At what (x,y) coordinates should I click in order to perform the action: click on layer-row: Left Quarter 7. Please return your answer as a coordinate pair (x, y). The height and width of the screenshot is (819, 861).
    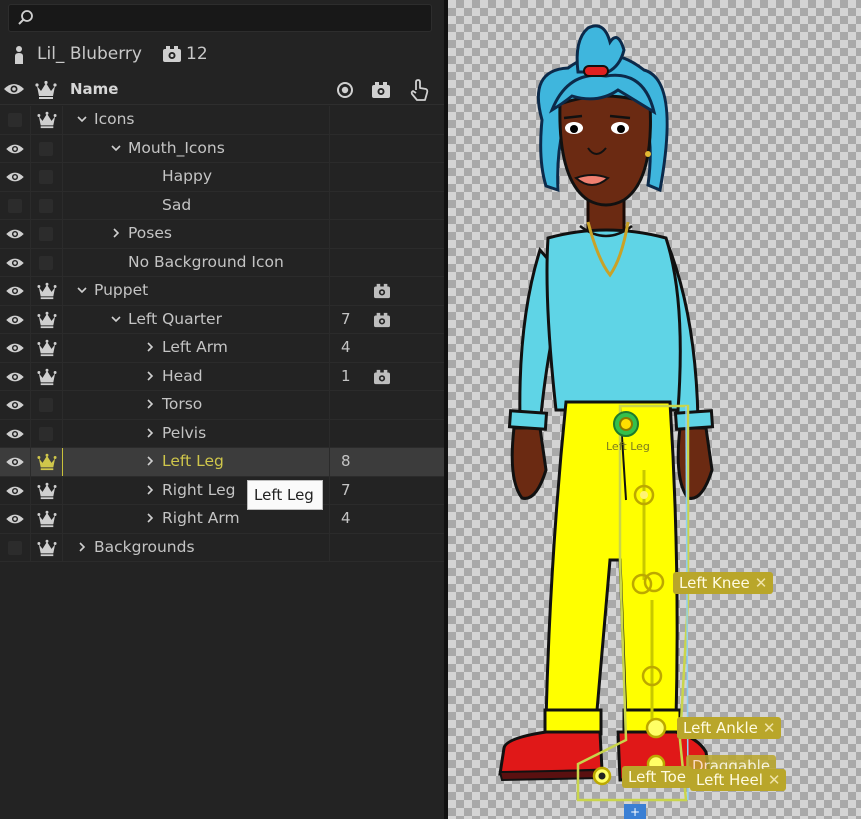
    Looking at the image, I should click on (222, 319).